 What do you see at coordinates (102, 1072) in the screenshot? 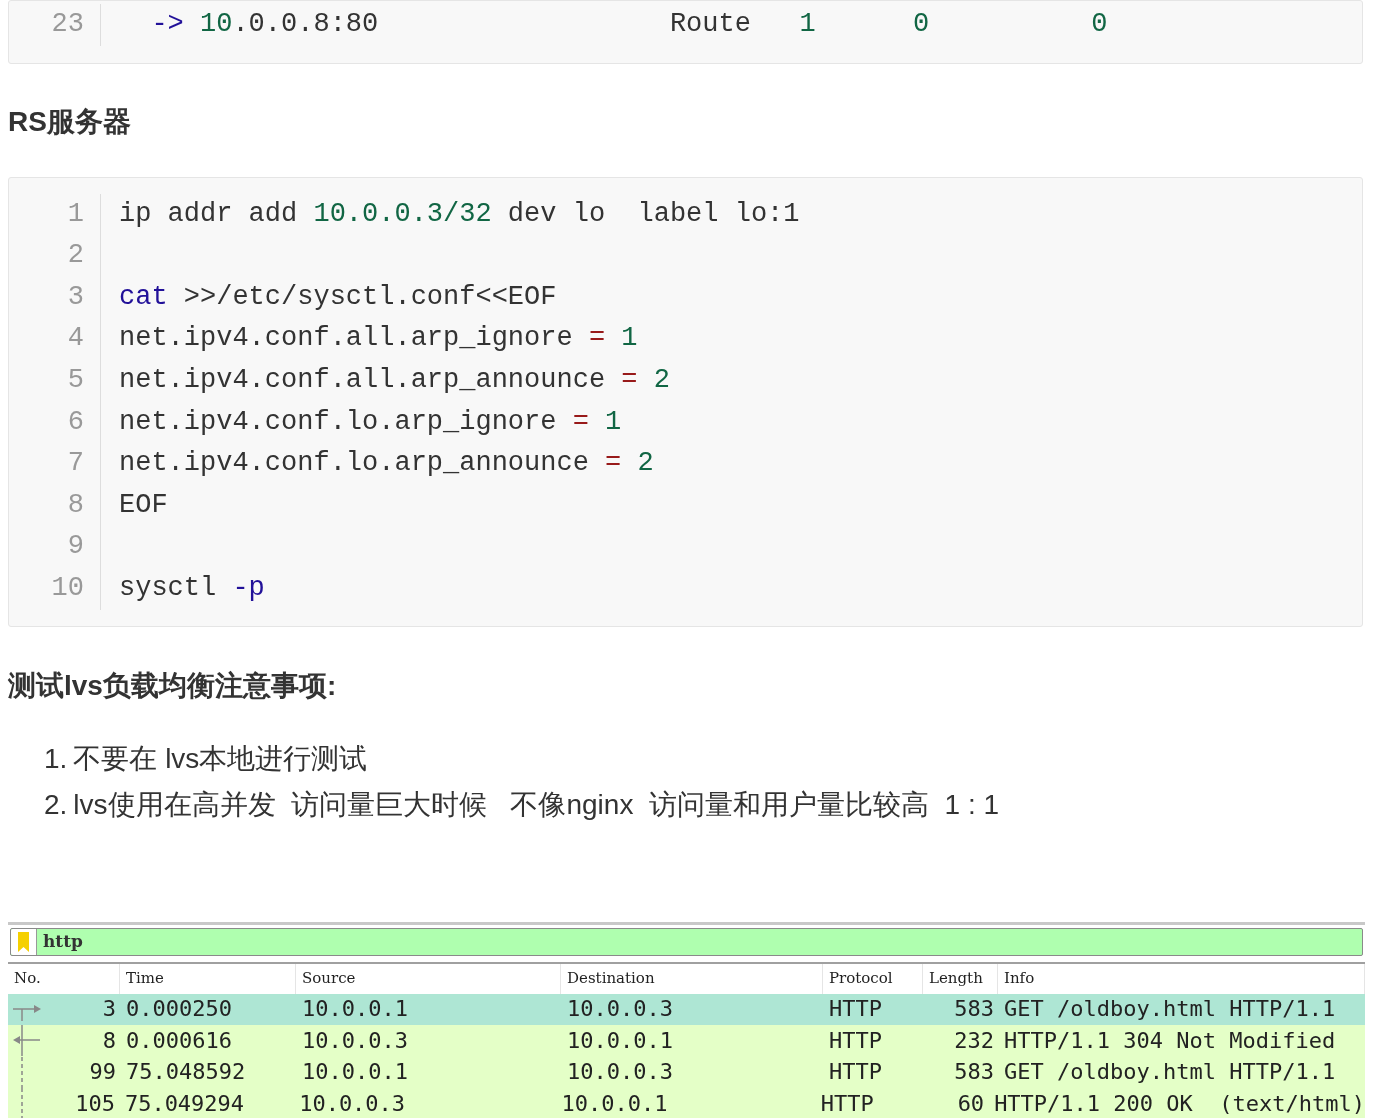
I see `table-cell-text: 99` at bounding box center [102, 1072].